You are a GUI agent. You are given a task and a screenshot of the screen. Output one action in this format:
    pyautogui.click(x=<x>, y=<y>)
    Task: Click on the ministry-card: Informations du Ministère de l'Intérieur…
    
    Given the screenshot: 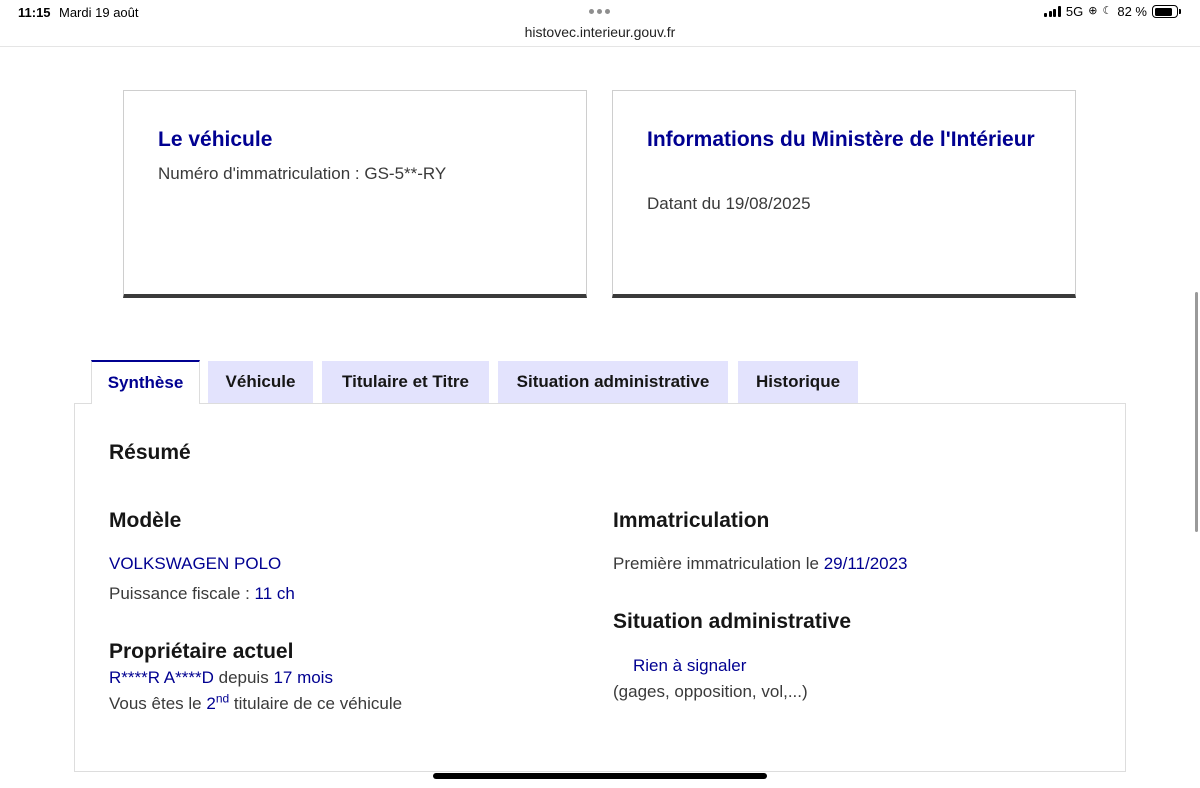 What is the action you would take?
    pyautogui.click(x=844, y=194)
    